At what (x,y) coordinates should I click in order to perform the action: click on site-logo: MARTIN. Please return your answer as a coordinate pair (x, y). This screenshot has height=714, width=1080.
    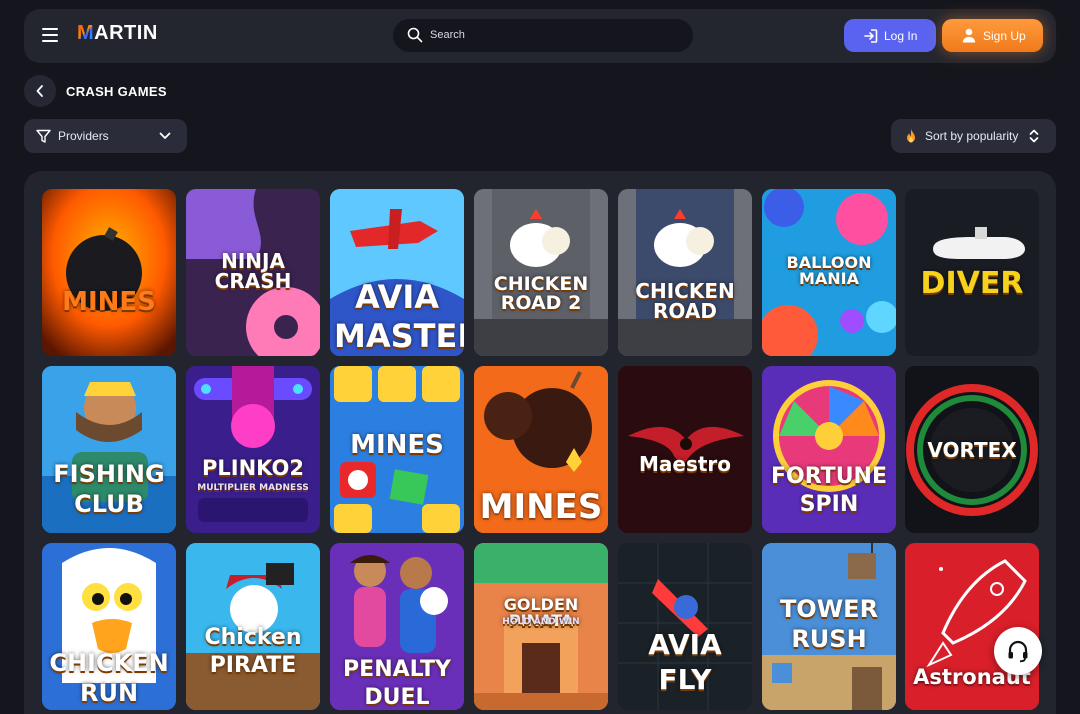
    Looking at the image, I should click on (117, 36).